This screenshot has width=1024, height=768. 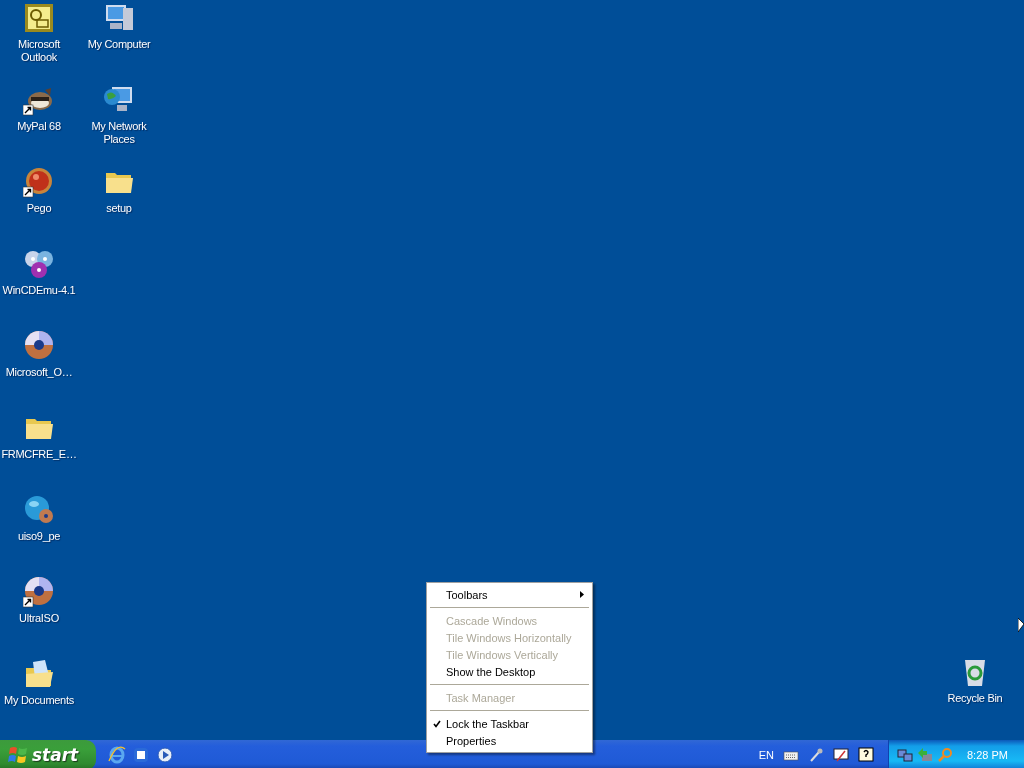 I want to click on ball-icon, so click(x=39, y=182).